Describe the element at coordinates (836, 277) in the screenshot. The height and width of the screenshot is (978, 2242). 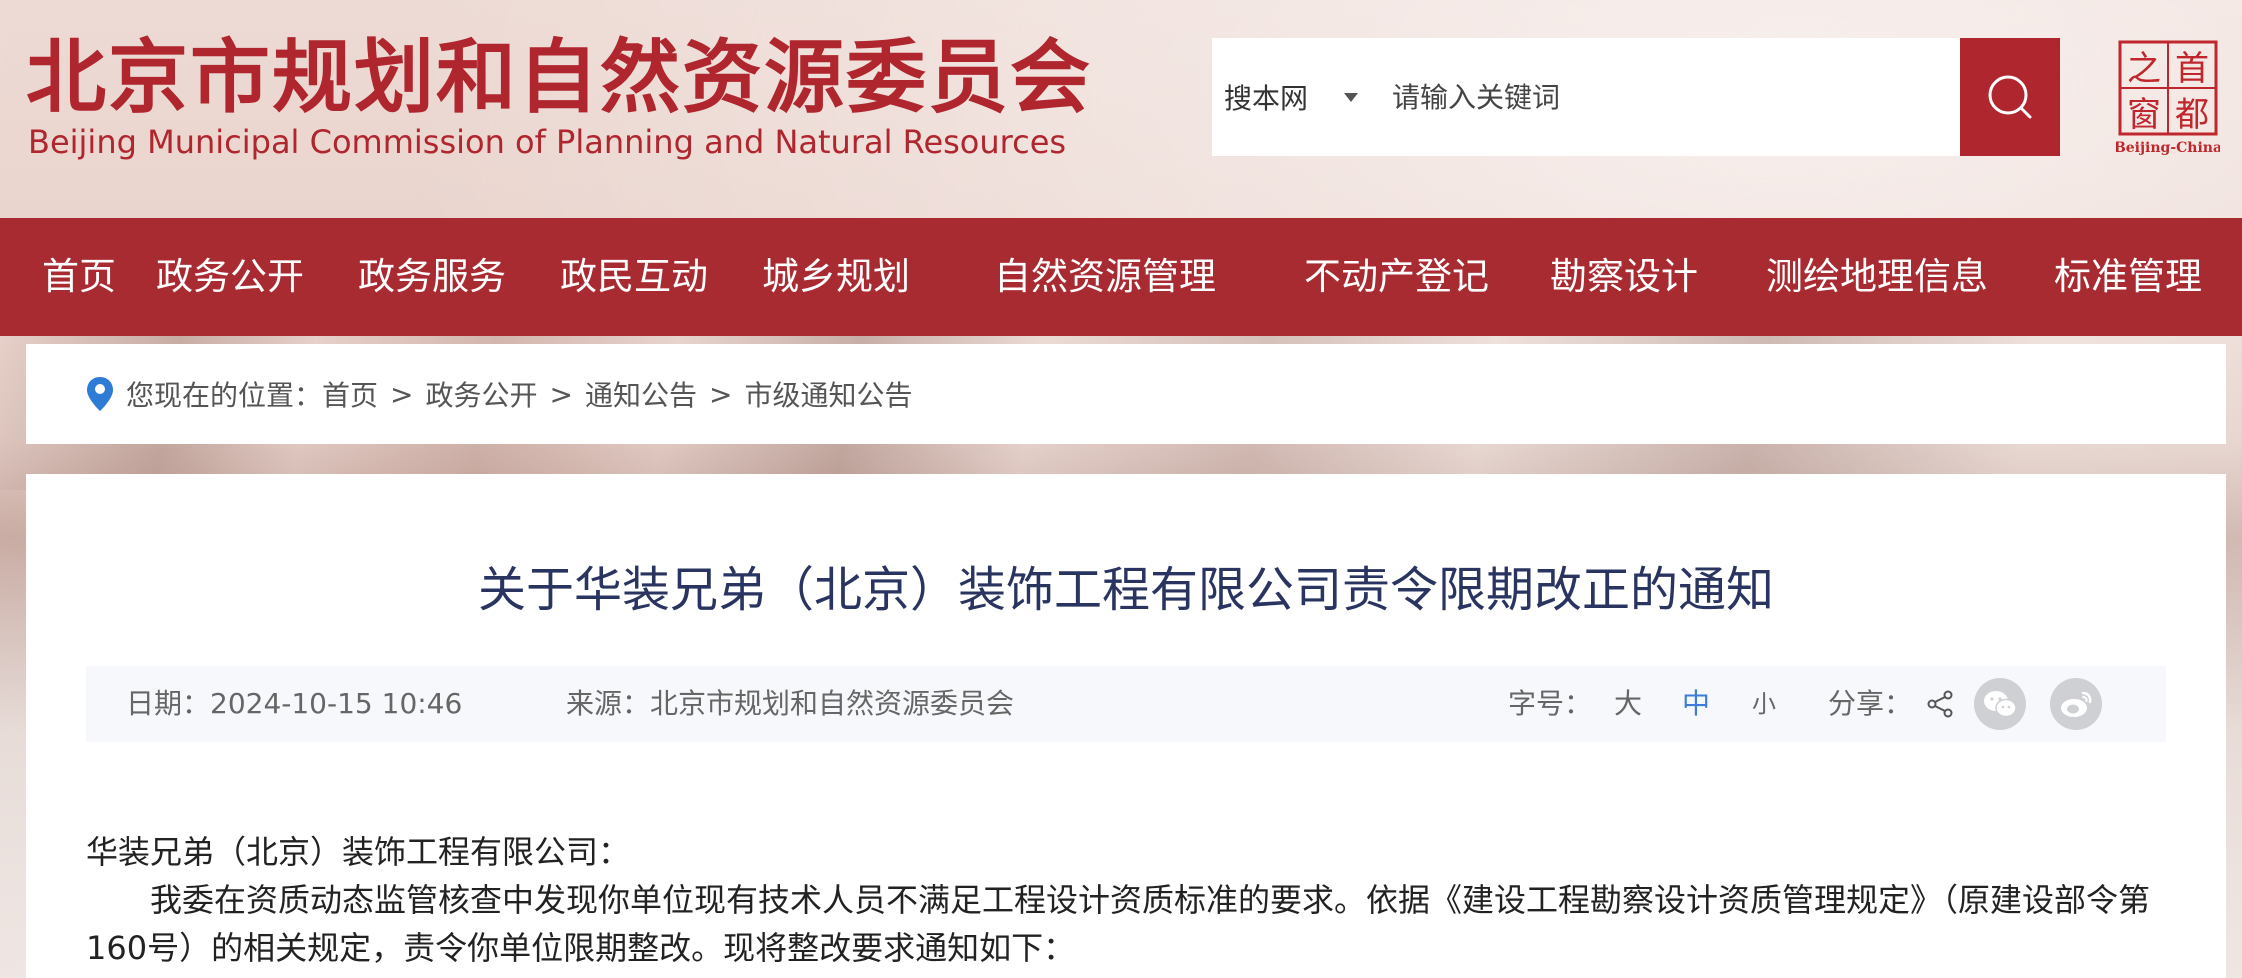
I see `nav-item-urban-rural-planning: 城乡规划` at that location.